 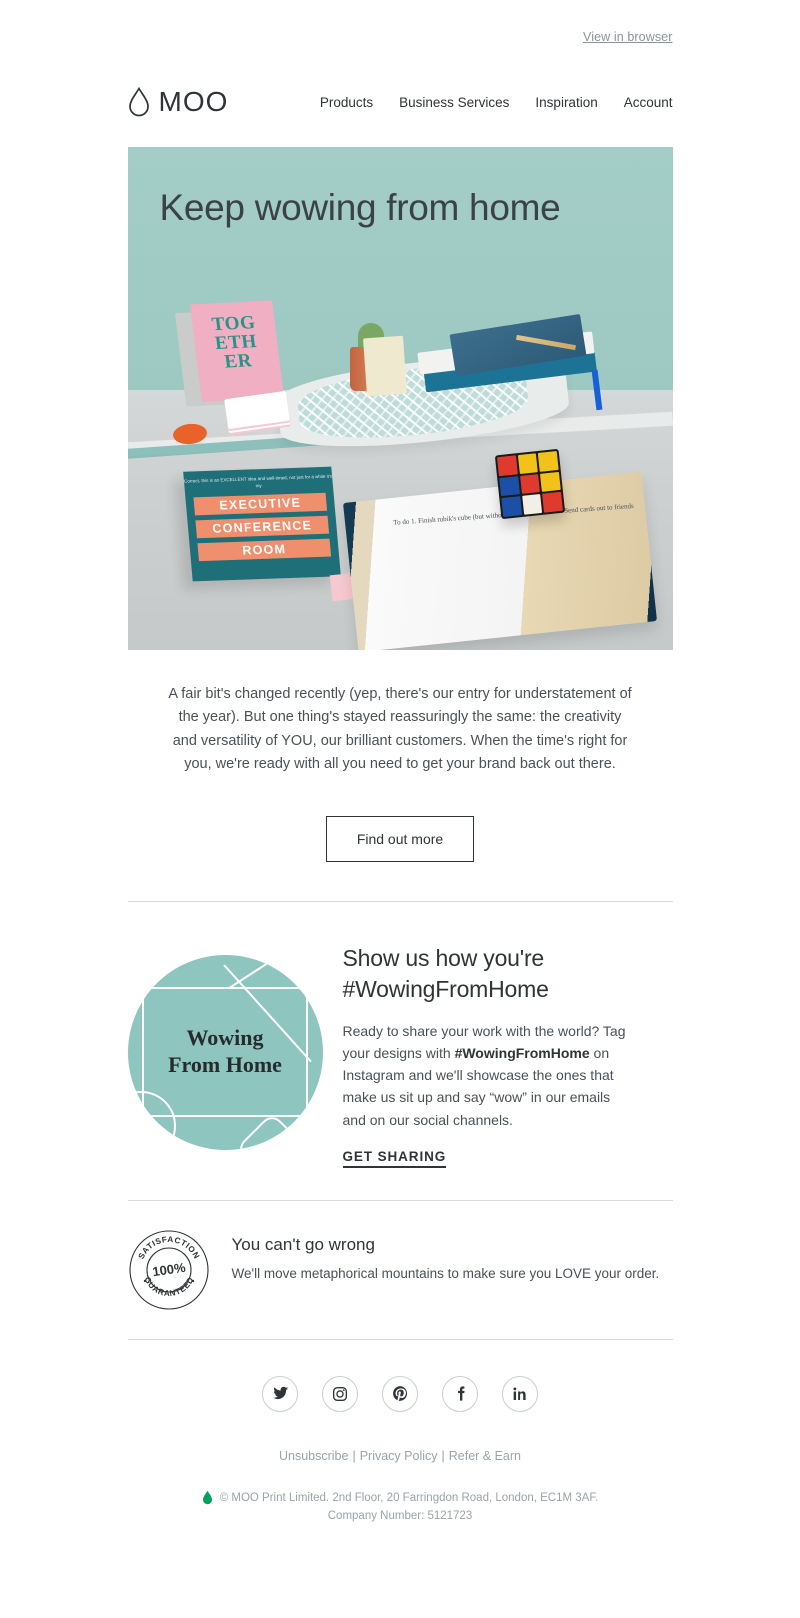 I want to click on primary-cta-wrapper: Find out more, so click(x=400, y=838).